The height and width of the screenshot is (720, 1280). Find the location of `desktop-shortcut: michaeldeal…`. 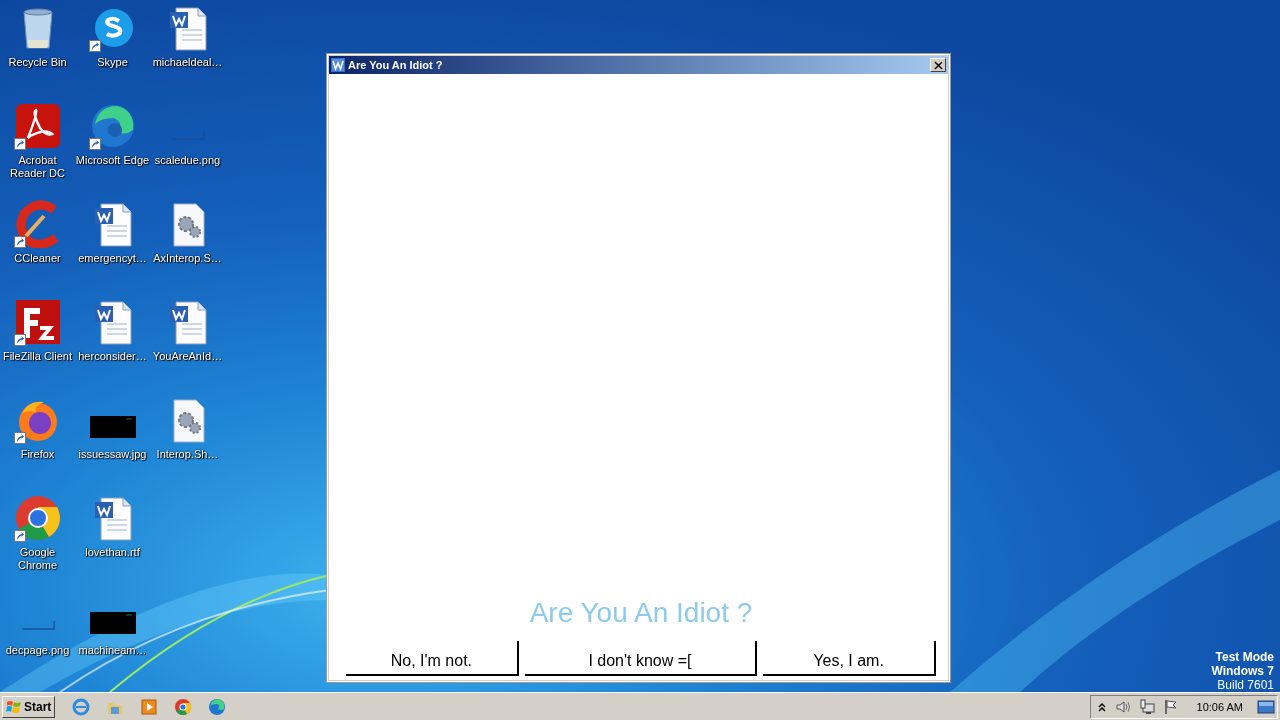

desktop-shortcut: michaeldeal… is located at coordinates (187, 52).